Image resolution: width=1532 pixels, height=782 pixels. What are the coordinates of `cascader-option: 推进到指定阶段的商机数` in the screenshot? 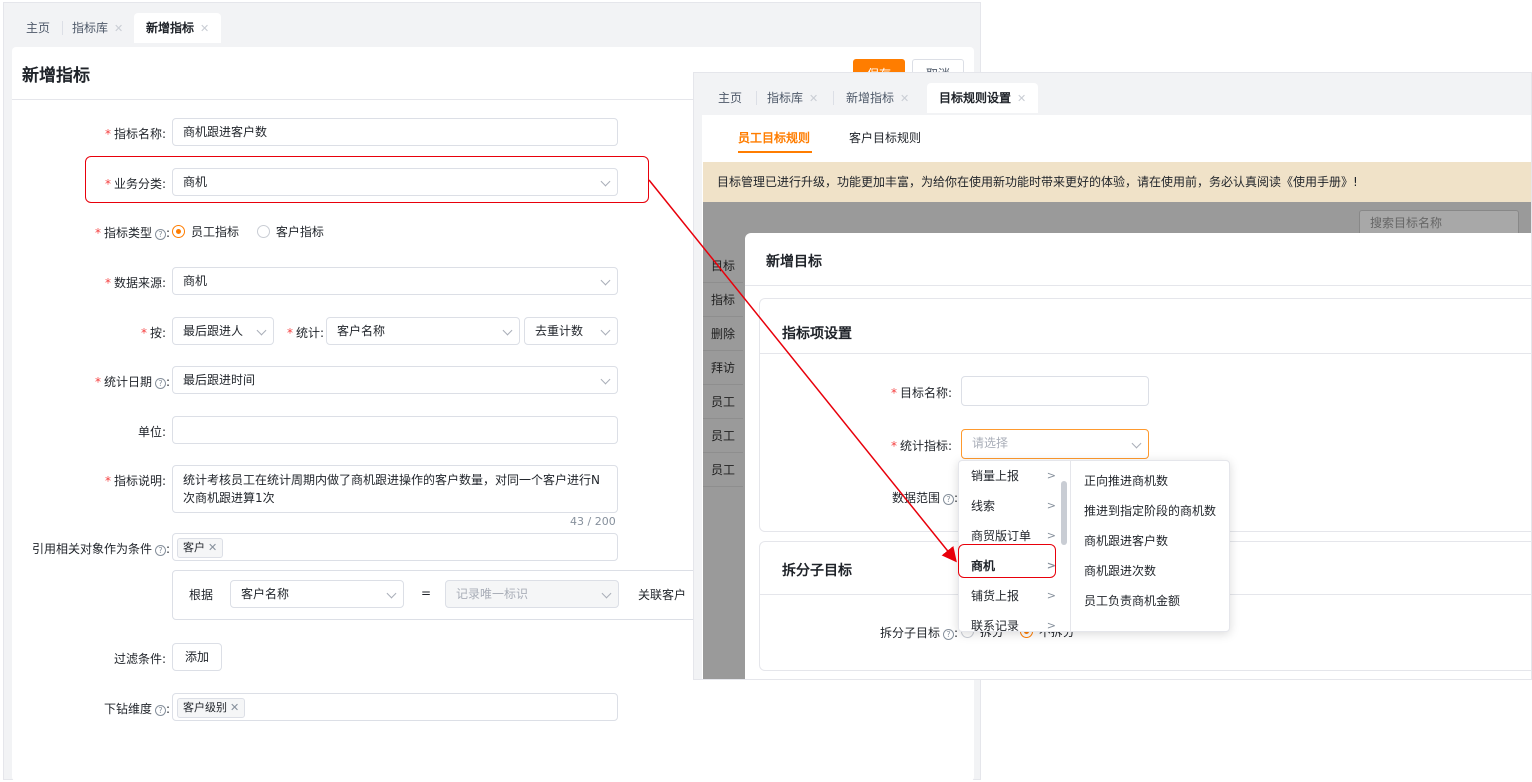 It's located at (1150, 510).